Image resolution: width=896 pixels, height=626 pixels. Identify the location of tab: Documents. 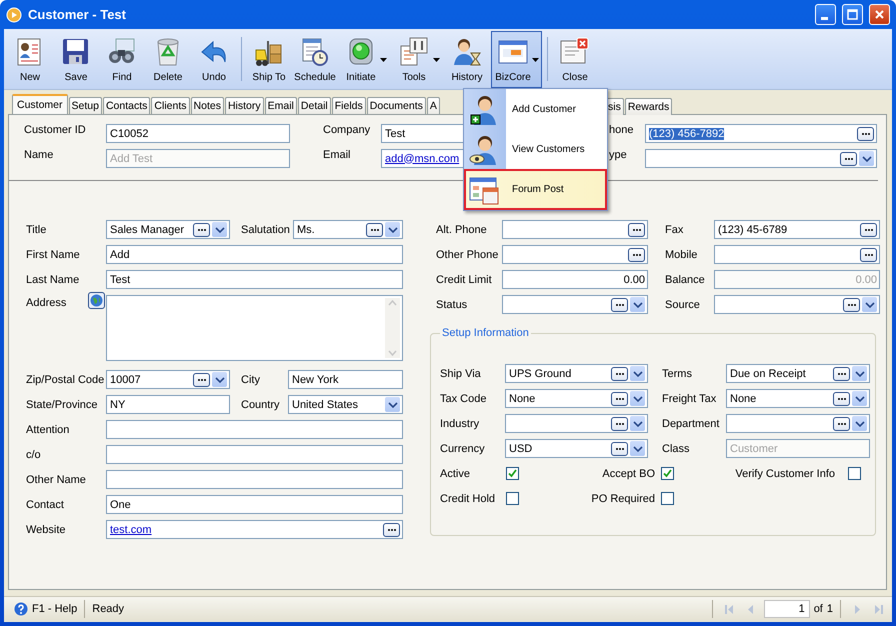
(396, 105).